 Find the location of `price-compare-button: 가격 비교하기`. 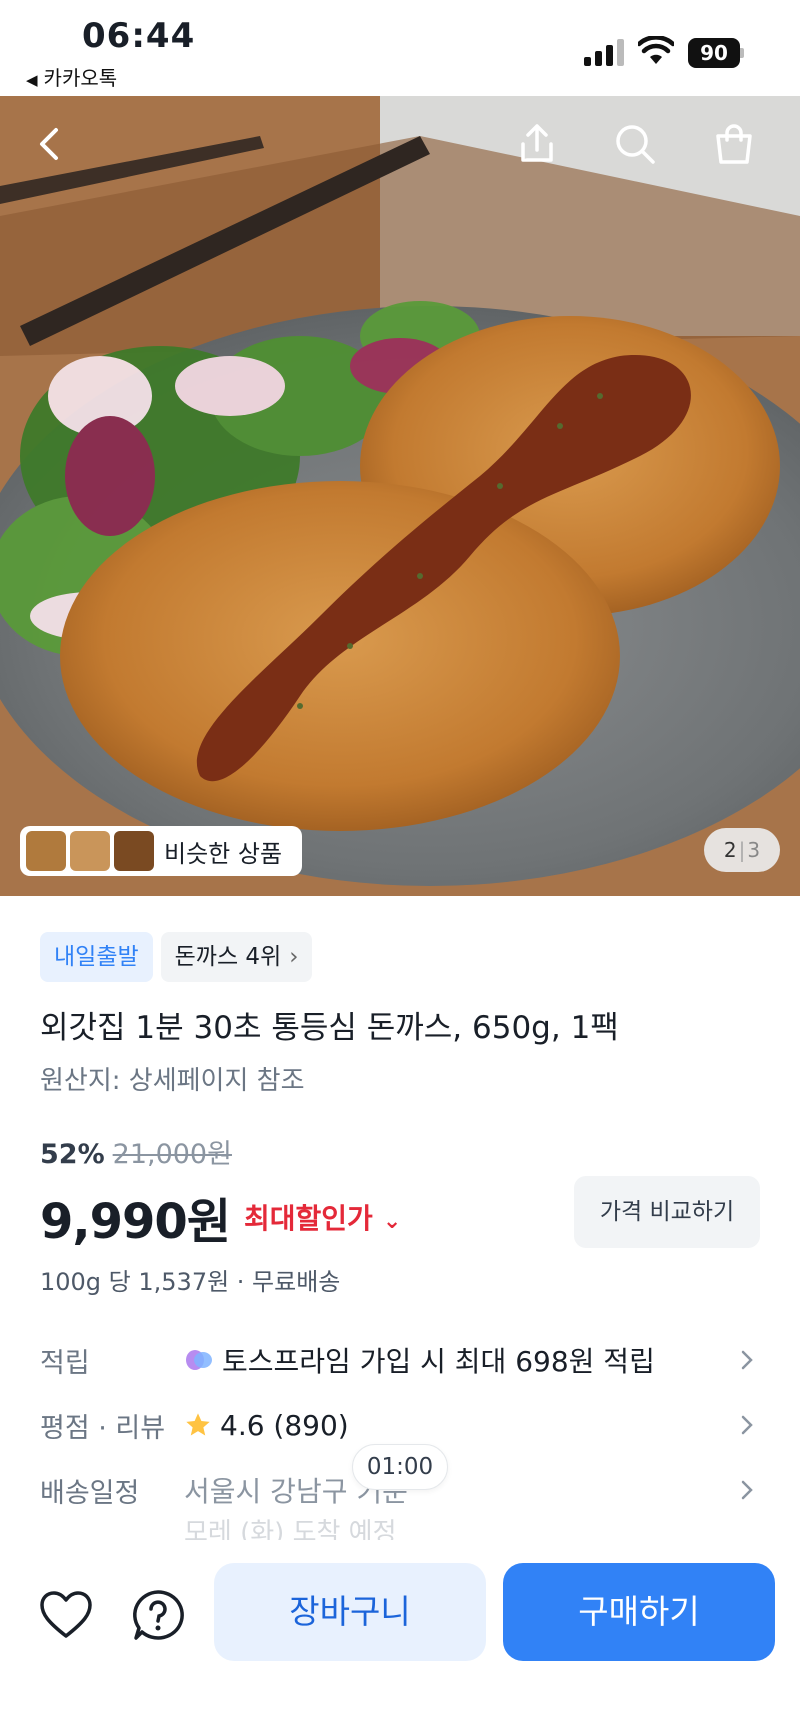

price-compare-button: 가격 비교하기 is located at coordinates (667, 1212).